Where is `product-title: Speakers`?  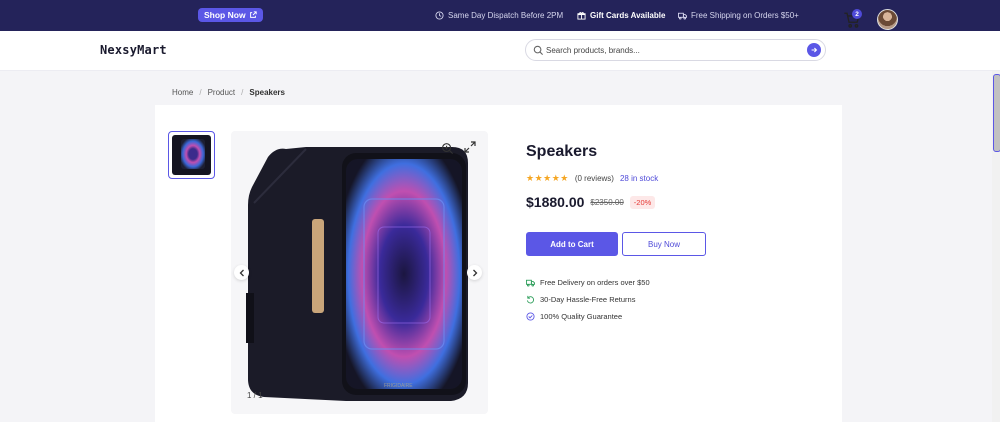 product-title: Speakers is located at coordinates (562, 151).